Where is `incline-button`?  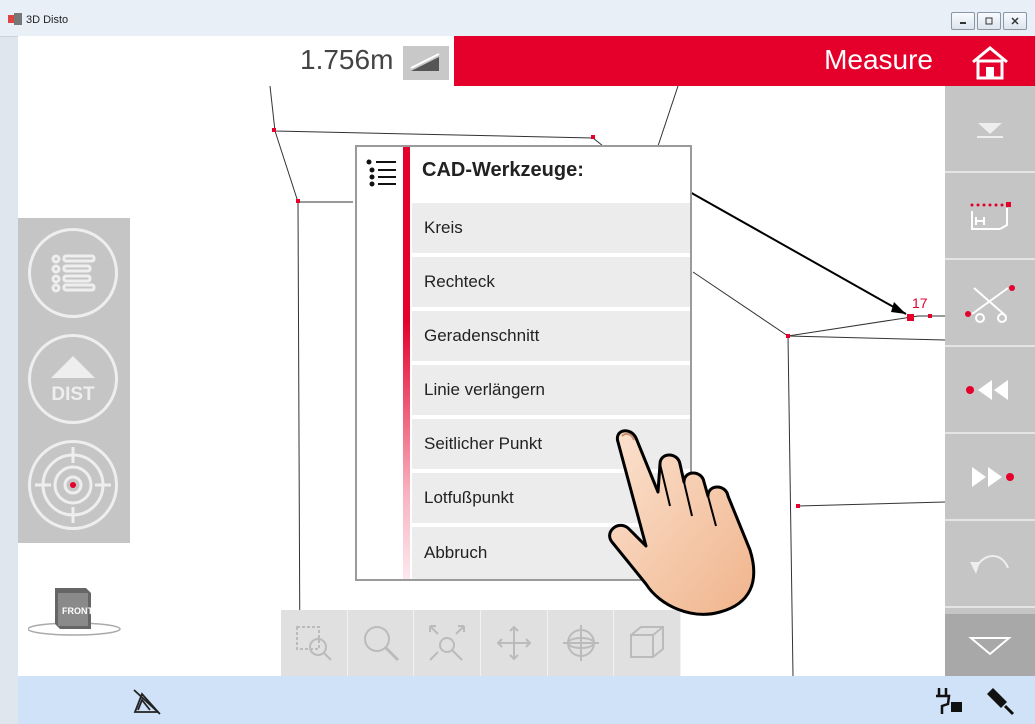
incline-button is located at coordinates (426, 63).